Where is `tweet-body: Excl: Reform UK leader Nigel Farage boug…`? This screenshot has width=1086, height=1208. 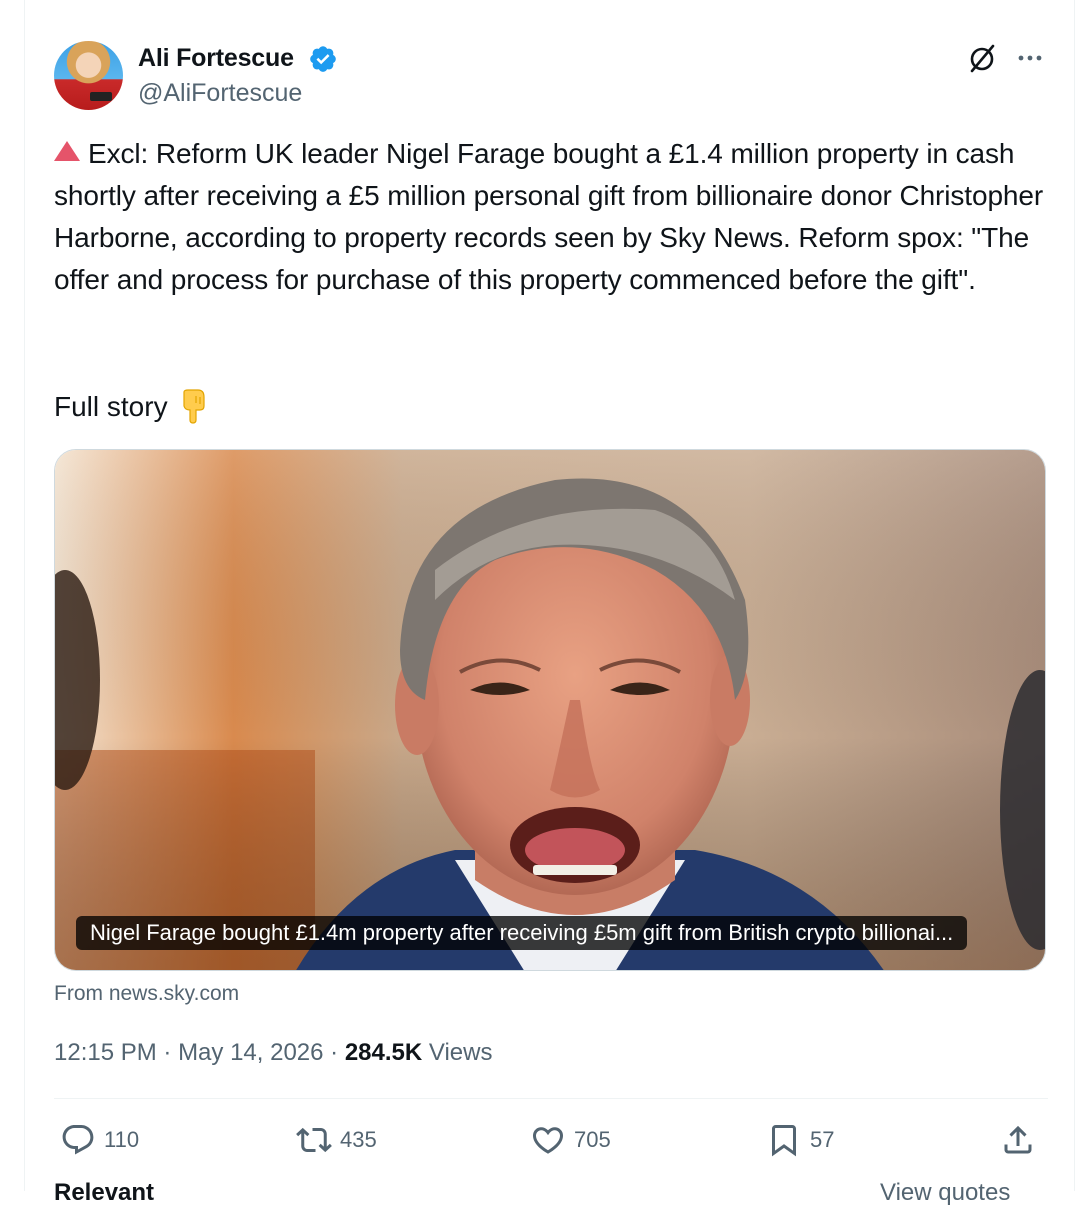
tweet-body: Excl: Reform UK leader Nigel Farage boug… is located at coordinates (552, 216).